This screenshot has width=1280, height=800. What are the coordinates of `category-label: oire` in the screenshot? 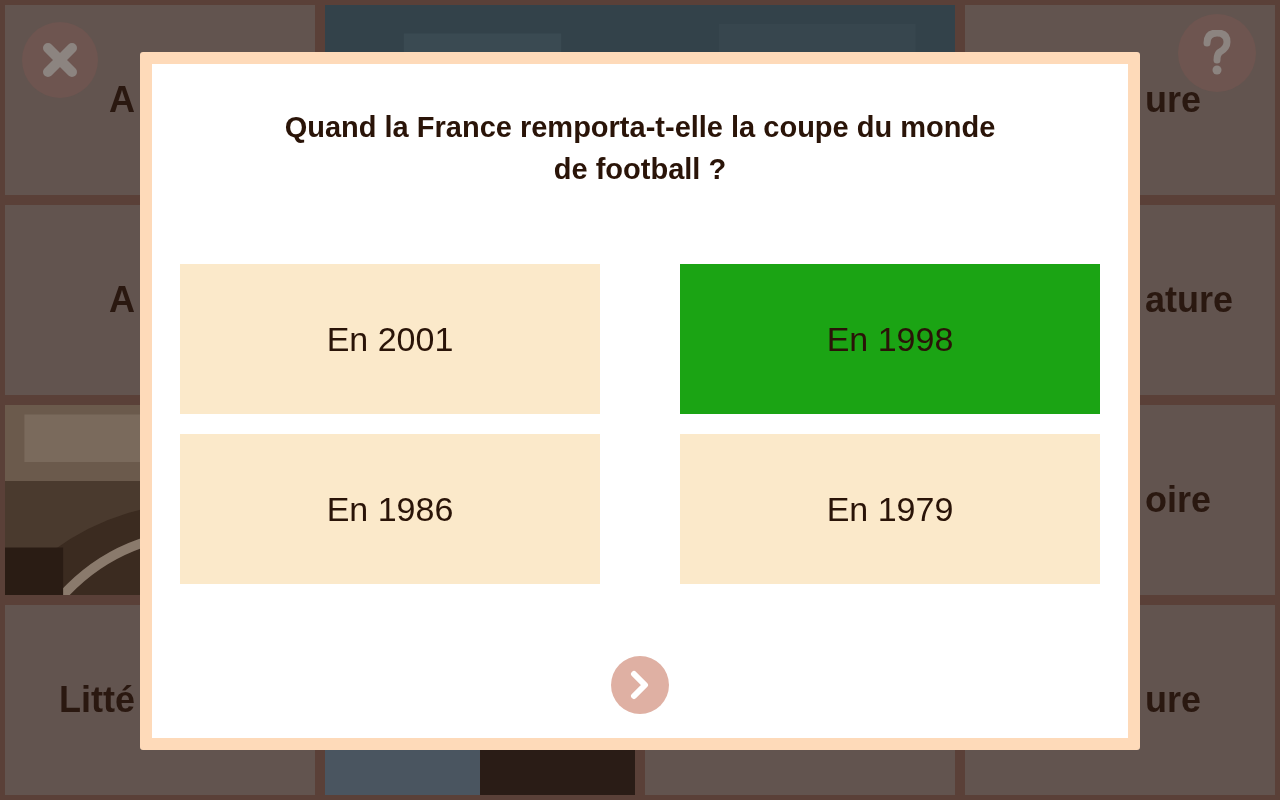 It's located at (1178, 500).